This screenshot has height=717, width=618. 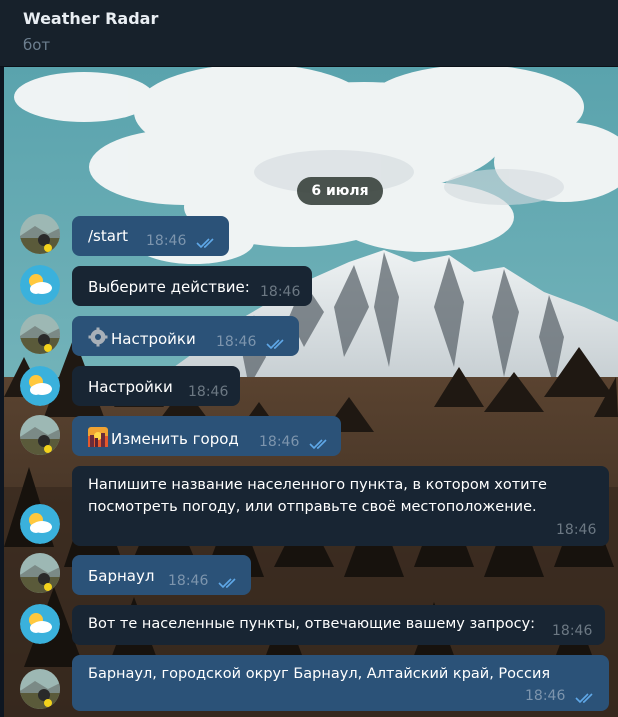 I want to click on message-bubble-outgoing: Изменить город 18:46, so click(x=206, y=436).